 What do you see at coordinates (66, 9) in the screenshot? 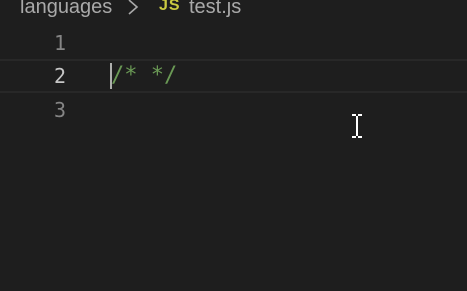
I see `breadcrumb-folder: languages` at bounding box center [66, 9].